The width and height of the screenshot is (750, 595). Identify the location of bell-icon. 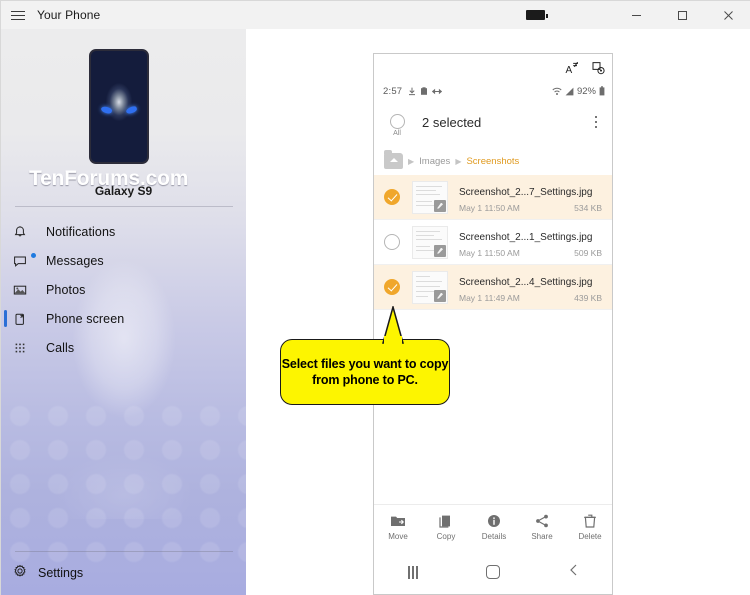
(24, 232).